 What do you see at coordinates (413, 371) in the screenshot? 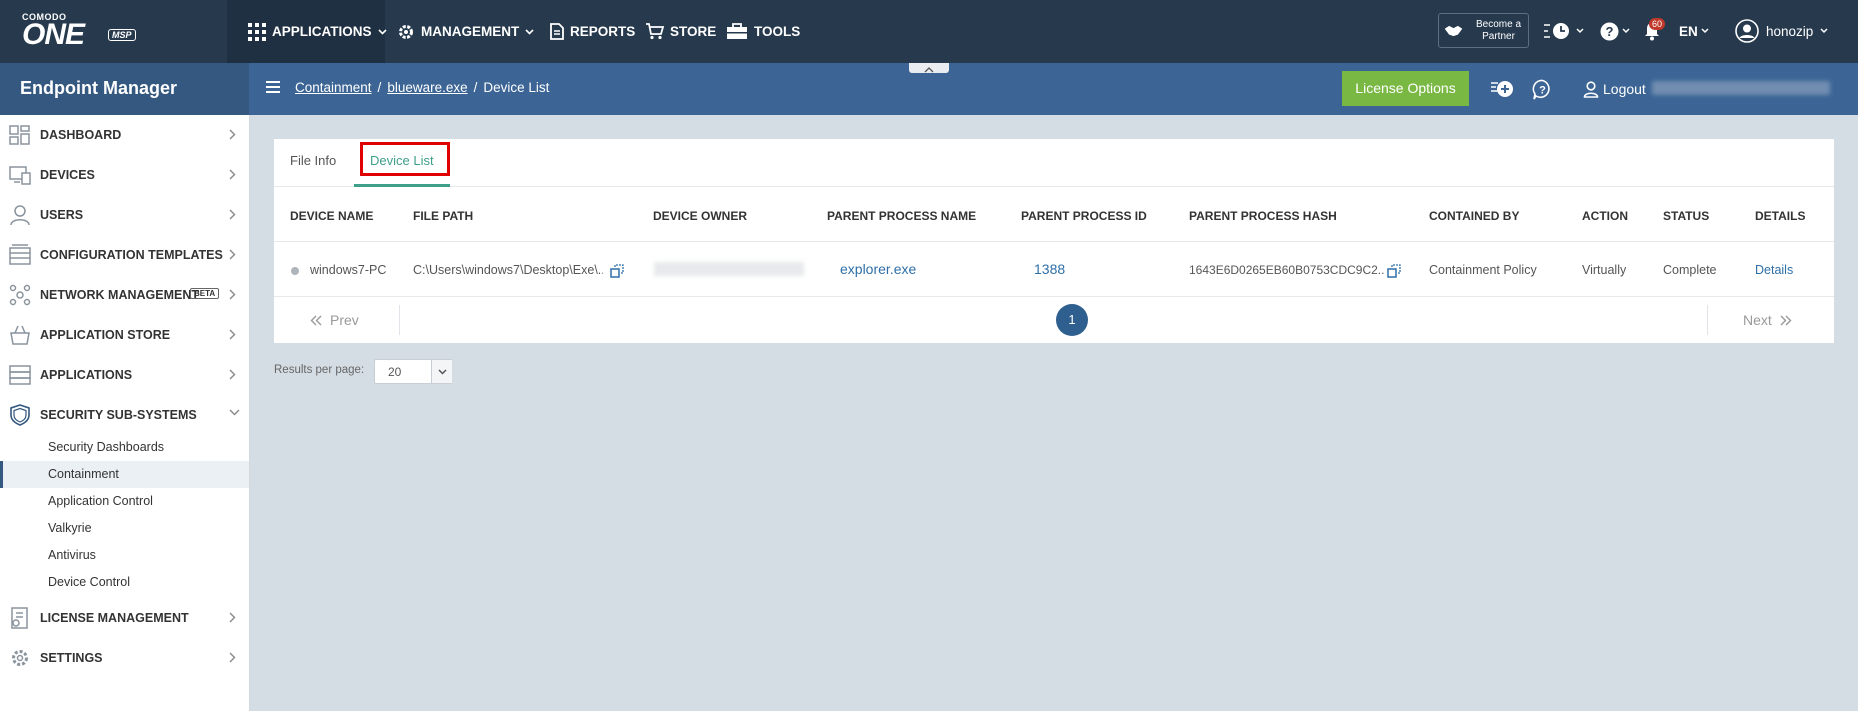
I see `results-per-page-select: 20` at bounding box center [413, 371].